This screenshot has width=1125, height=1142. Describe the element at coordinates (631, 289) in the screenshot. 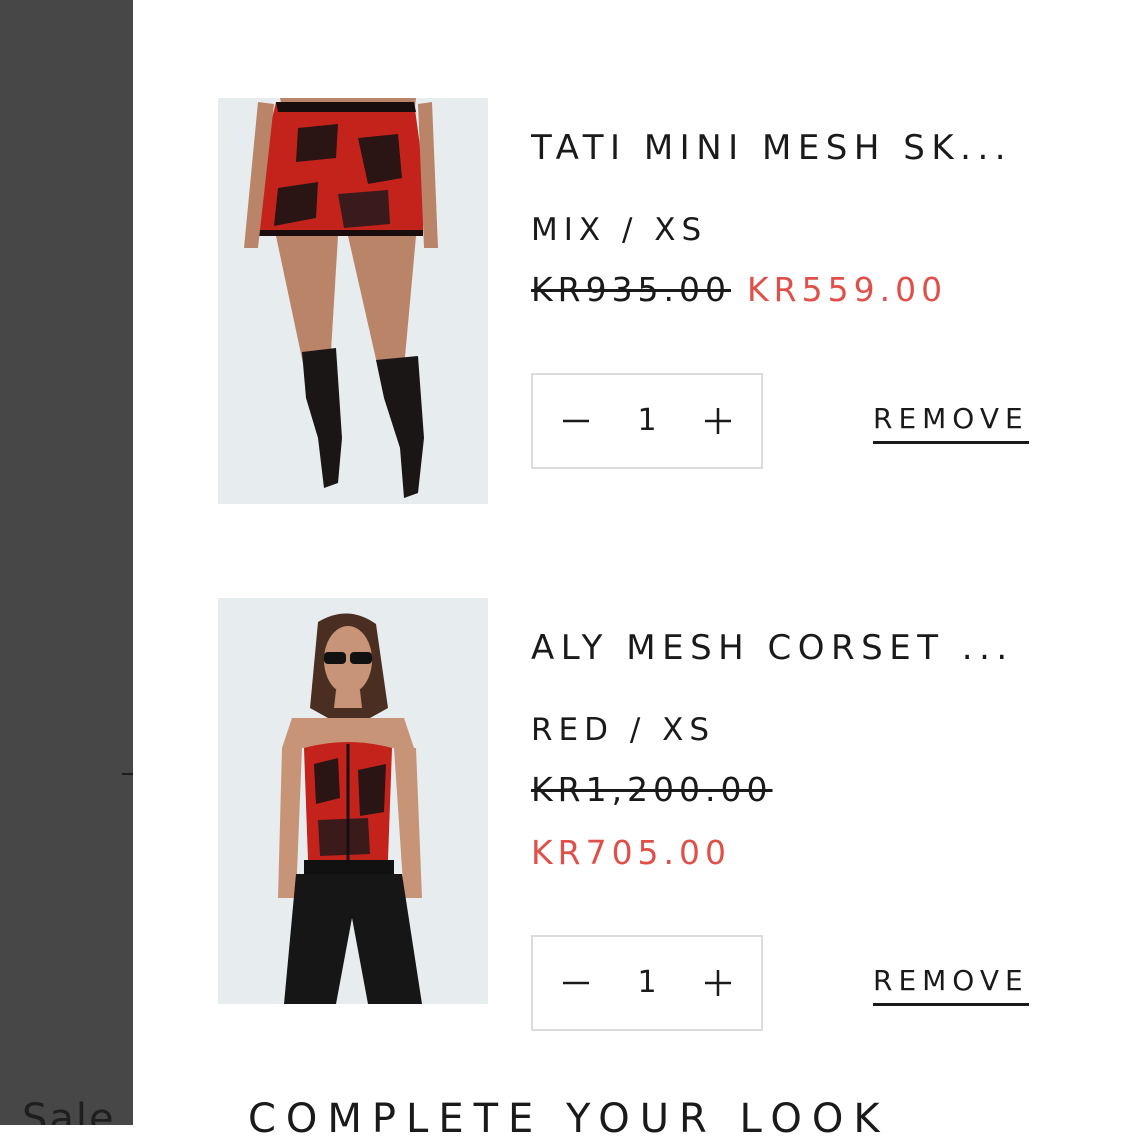

I see `original-price: KR935.00` at that location.